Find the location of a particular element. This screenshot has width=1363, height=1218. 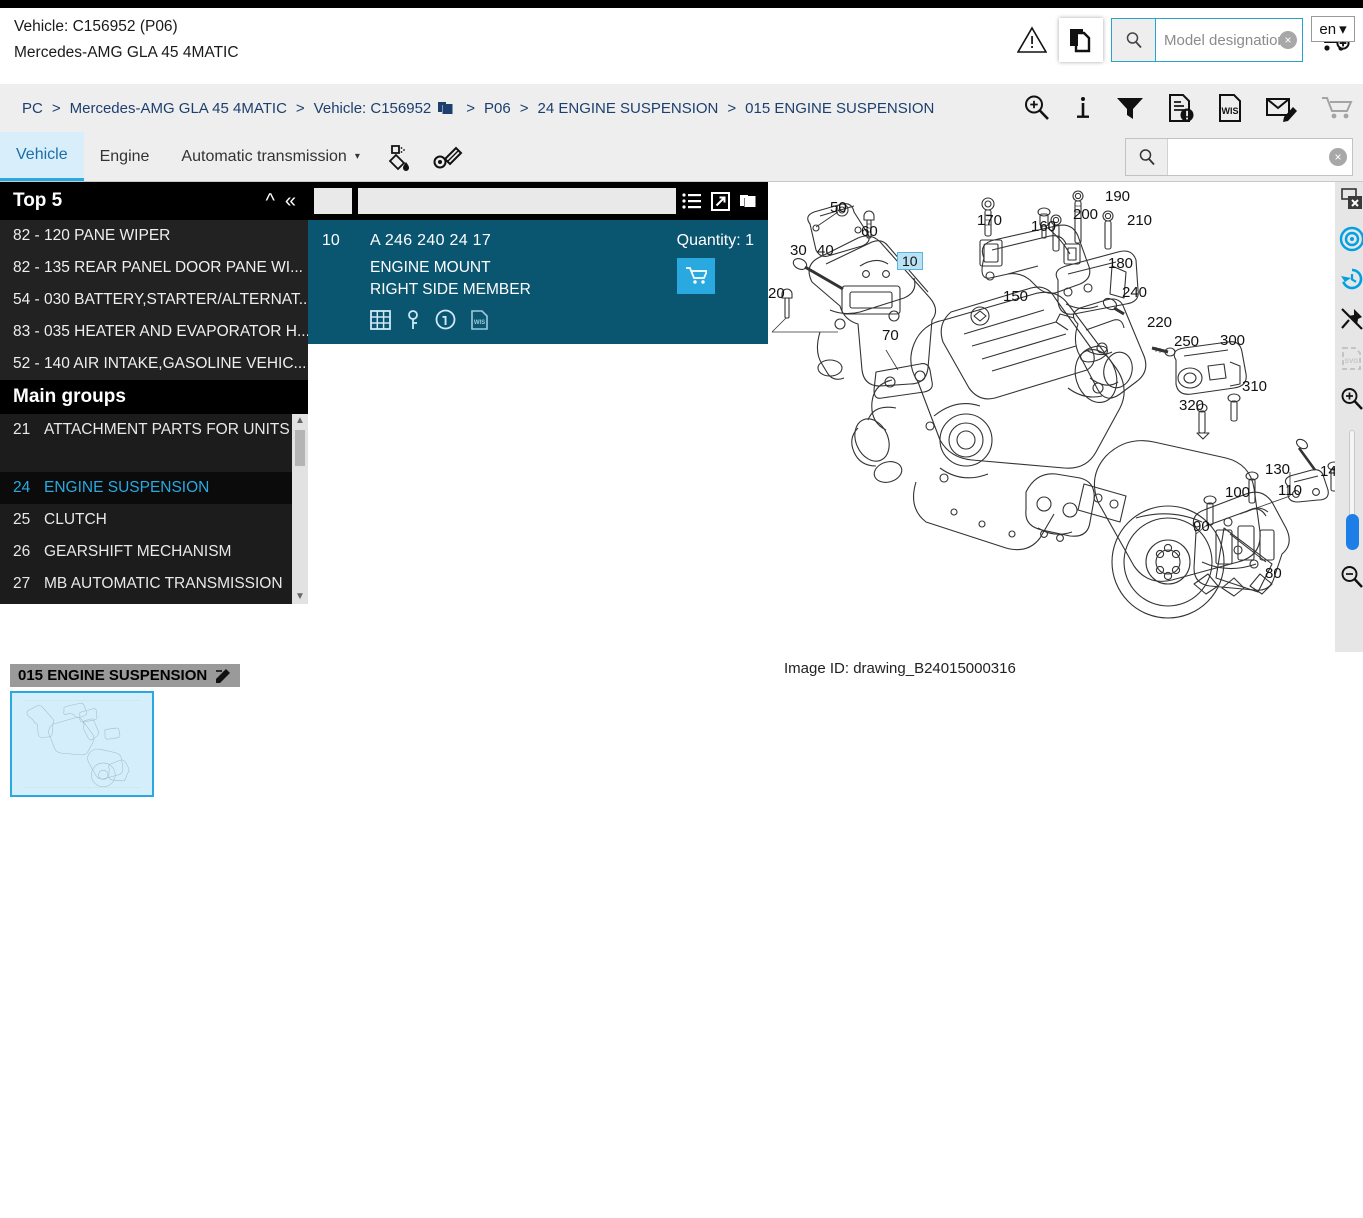

parts-search-box: × is located at coordinates (1239, 156).